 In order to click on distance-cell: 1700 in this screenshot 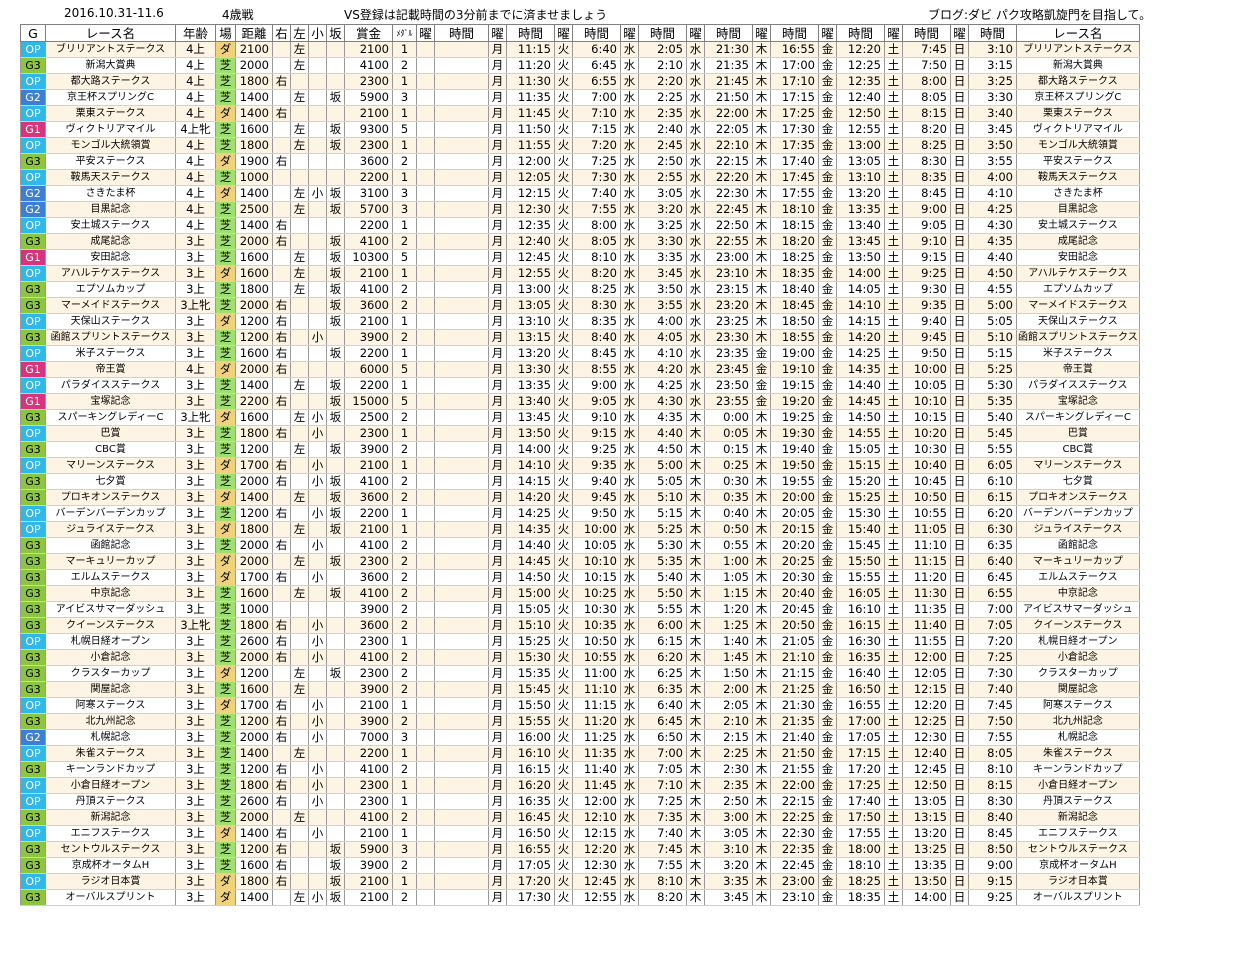, I will do `click(254, 465)`.